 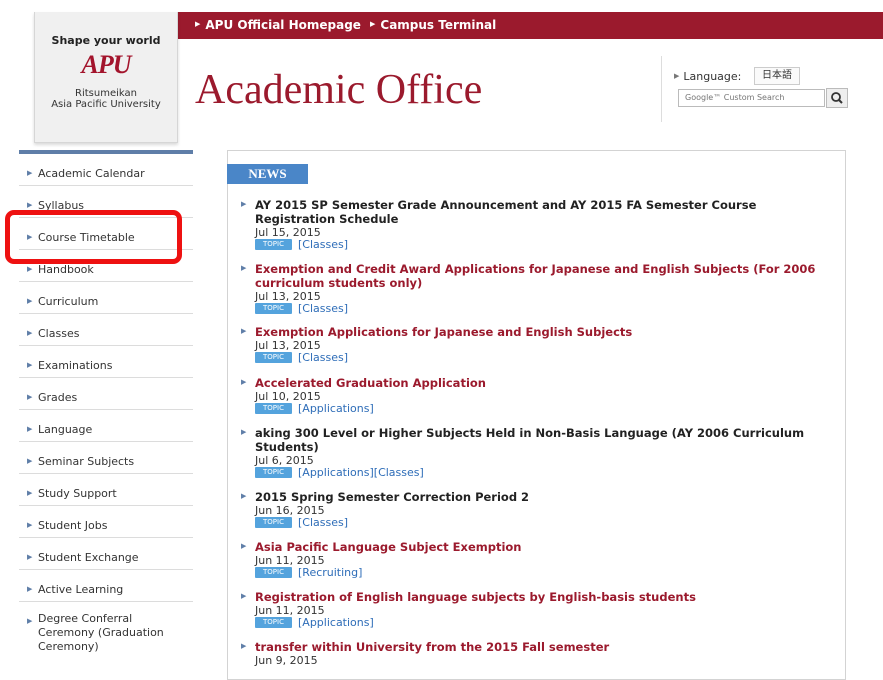 I want to click on sidebar-item-curriculum: ▶ Curriculum, so click(x=106, y=298).